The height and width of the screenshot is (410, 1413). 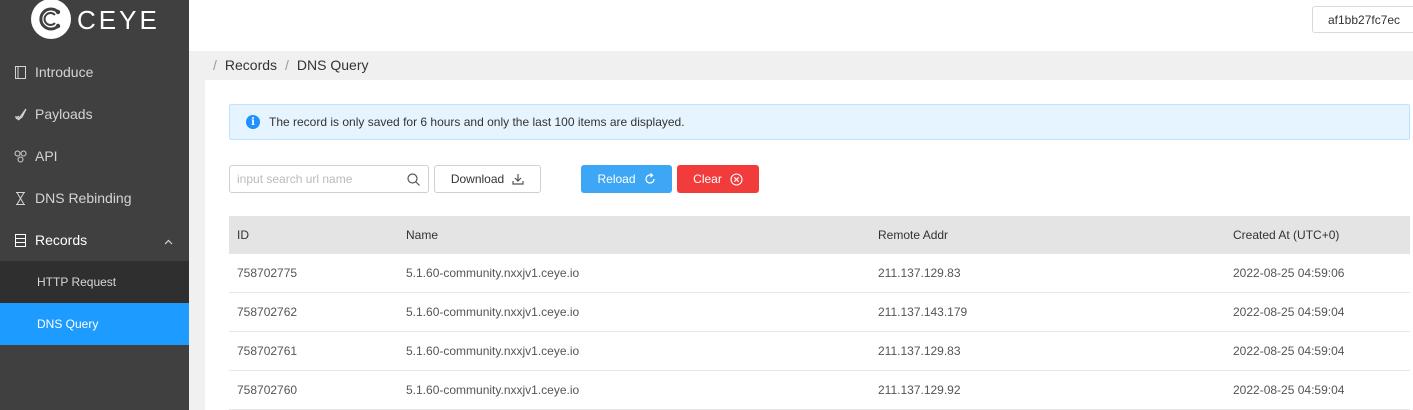 What do you see at coordinates (251, 65) in the screenshot?
I see `breadcrumb-records: Records` at bounding box center [251, 65].